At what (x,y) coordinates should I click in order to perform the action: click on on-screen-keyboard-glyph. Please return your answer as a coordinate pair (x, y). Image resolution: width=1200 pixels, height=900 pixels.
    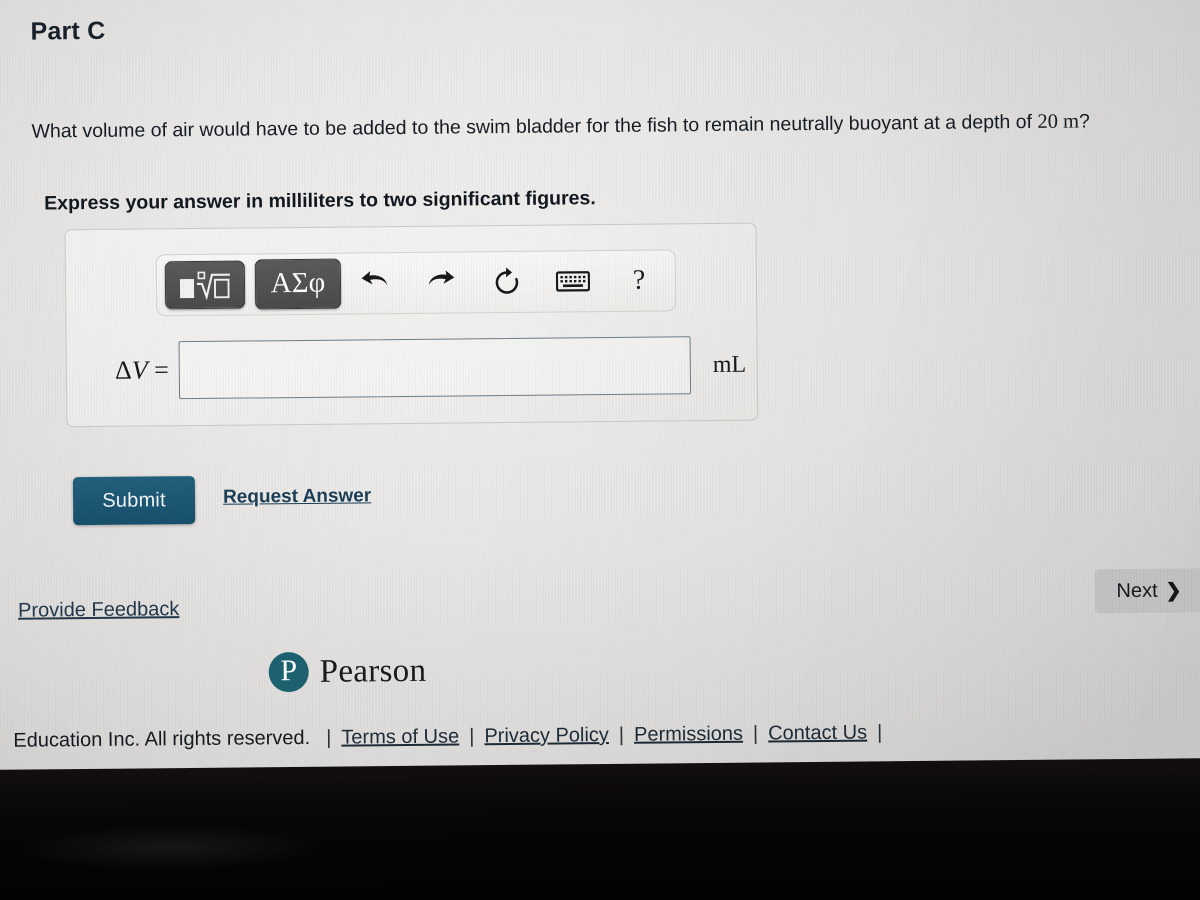
    Looking at the image, I should click on (573, 281).